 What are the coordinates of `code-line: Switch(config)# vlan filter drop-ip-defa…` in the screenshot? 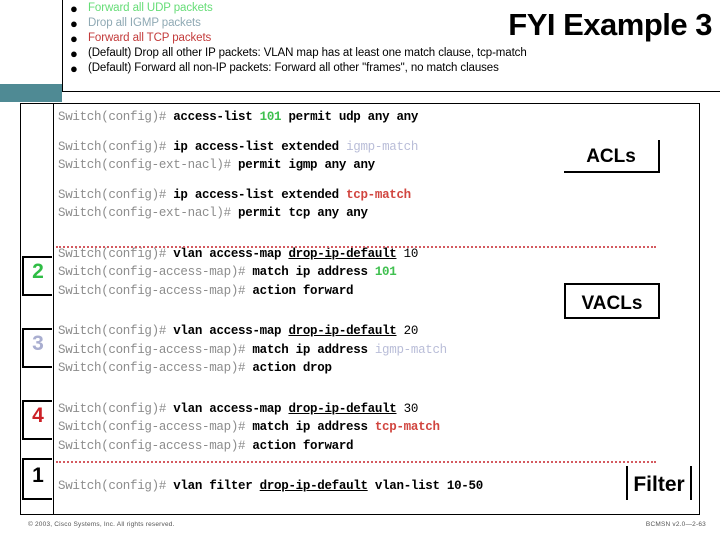 It's located at (358, 486).